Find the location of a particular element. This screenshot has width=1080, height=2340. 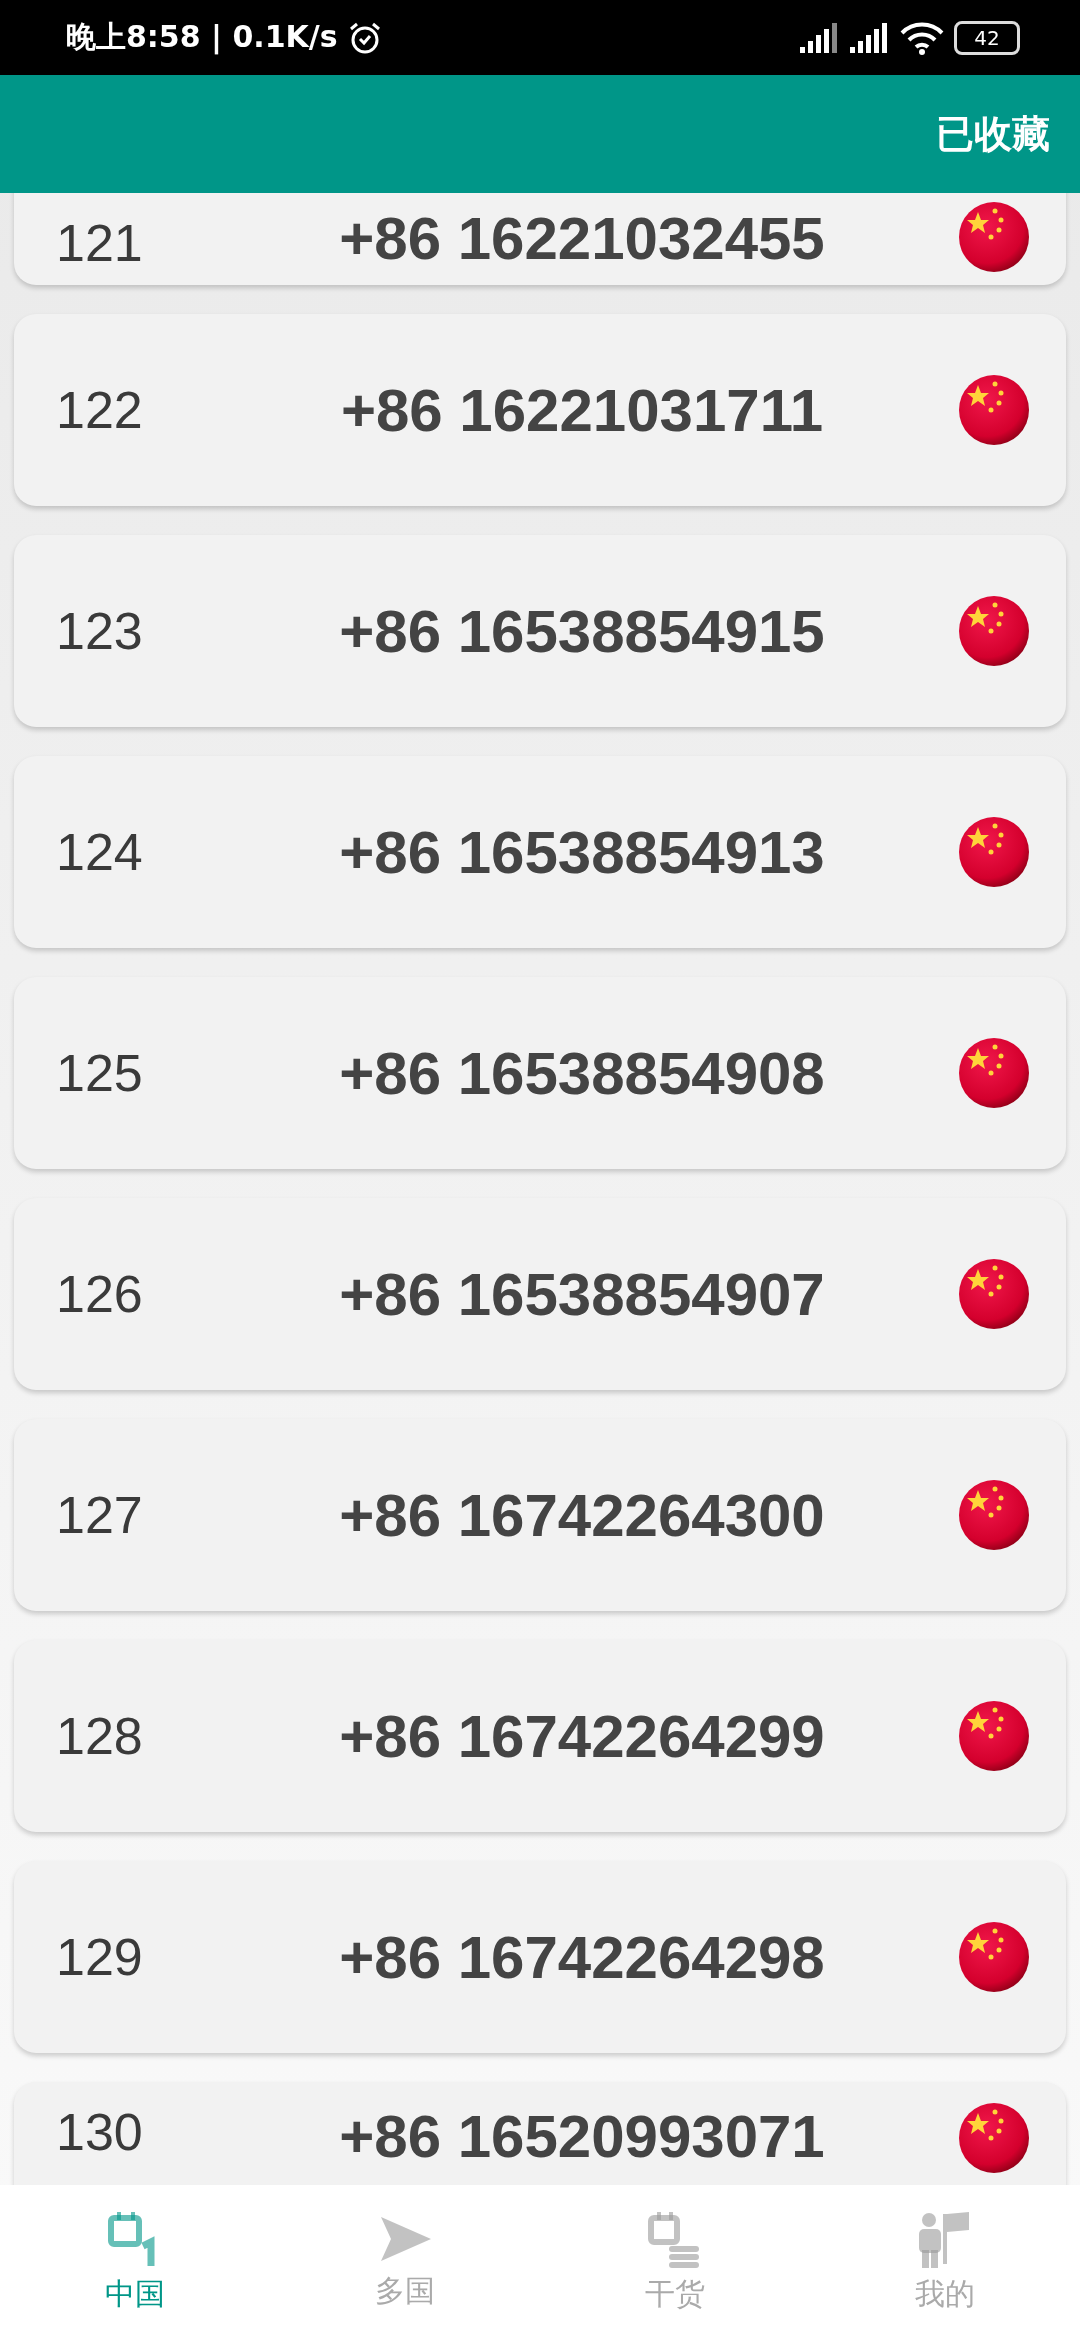

number-card: 121 +86 16221032455 is located at coordinates (540, 239).